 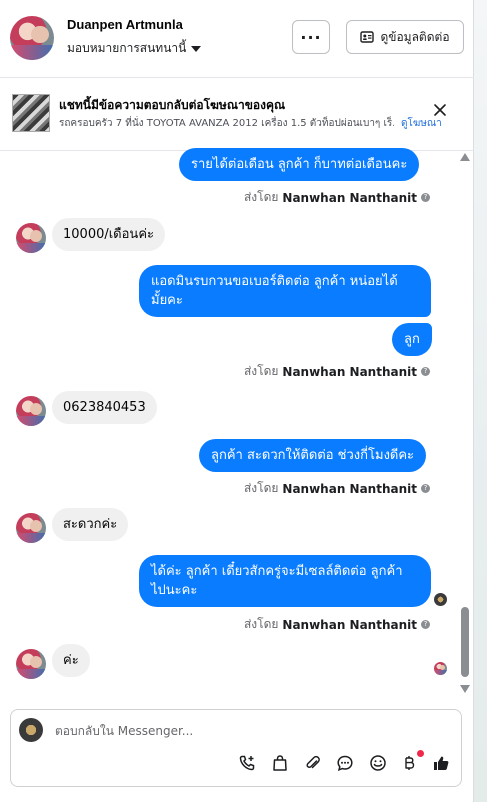 I want to click on outgoing-message: ลูก, so click(x=412, y=339).